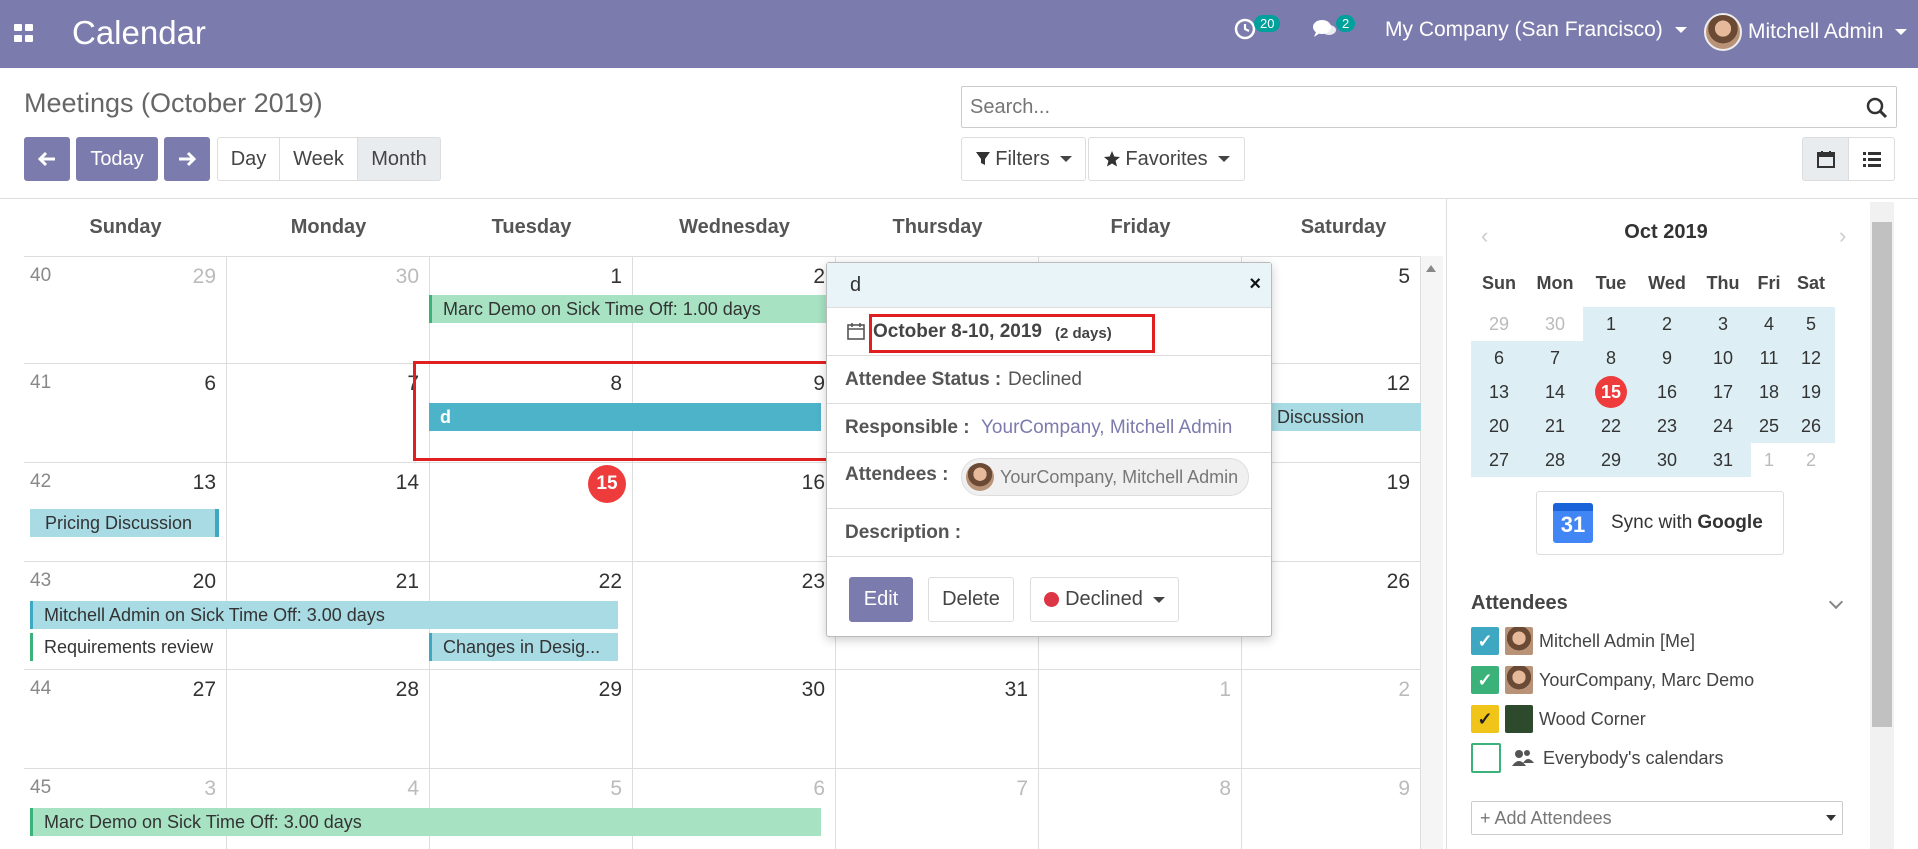 This screenshot has width=1918, height=849. What do you see at coordinates (1555, 426) in the screenshot?
I see `mini-day: 21` at bounding box center [1555, 426].